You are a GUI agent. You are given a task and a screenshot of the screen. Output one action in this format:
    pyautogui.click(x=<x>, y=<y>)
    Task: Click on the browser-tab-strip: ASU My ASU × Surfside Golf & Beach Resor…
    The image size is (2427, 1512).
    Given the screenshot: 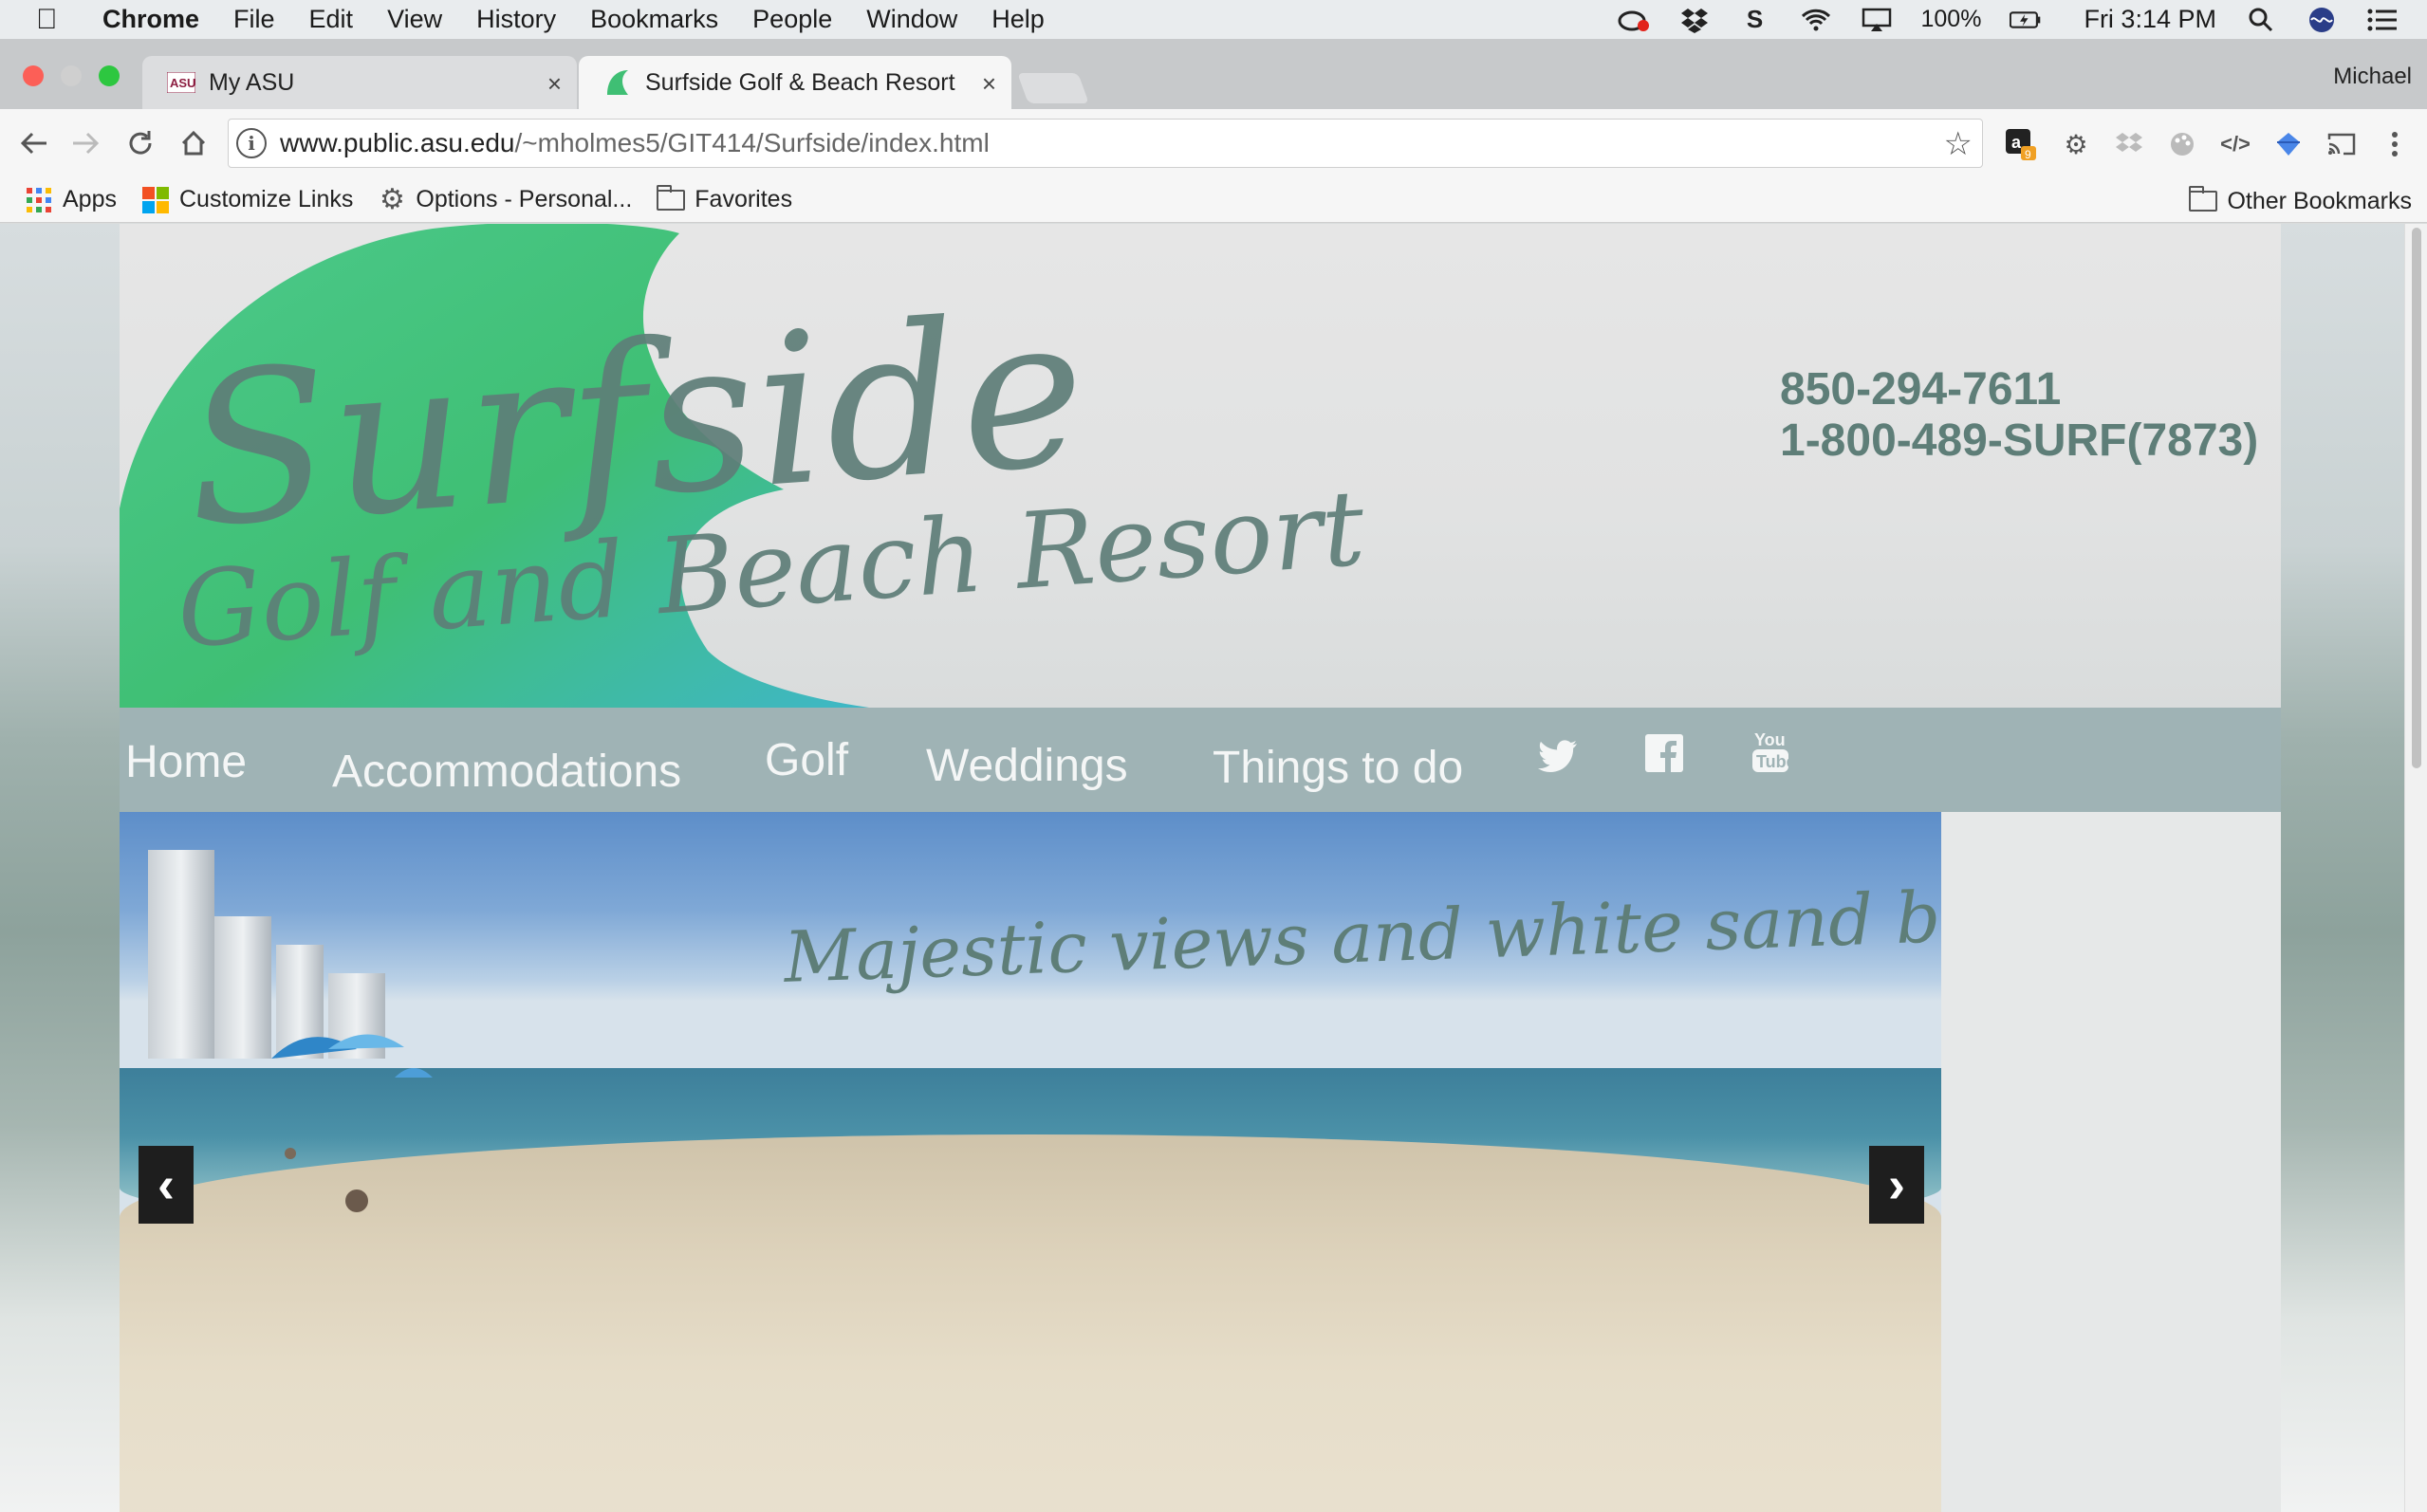 What is the action you would take?
    pyautogui.click(x=1213, y=74)
    